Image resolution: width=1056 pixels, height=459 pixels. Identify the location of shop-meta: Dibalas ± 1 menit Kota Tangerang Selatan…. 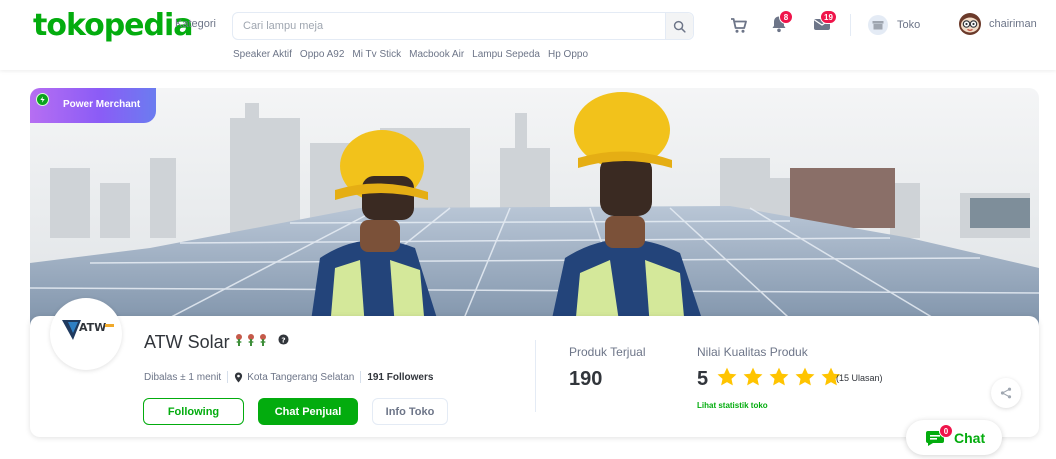
(288, 377).